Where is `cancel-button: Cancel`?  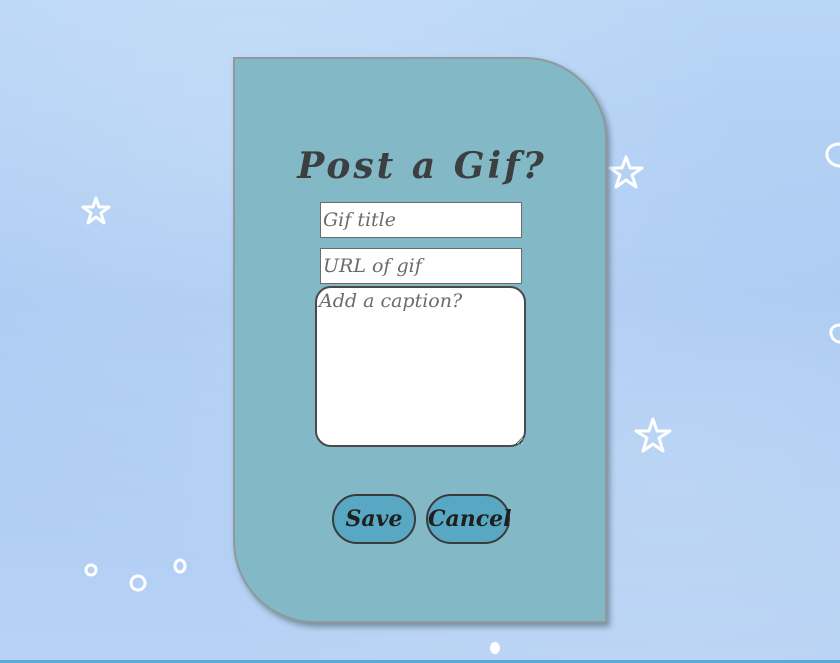 cancel-button: Cancel is located at coordinates (469, 519).